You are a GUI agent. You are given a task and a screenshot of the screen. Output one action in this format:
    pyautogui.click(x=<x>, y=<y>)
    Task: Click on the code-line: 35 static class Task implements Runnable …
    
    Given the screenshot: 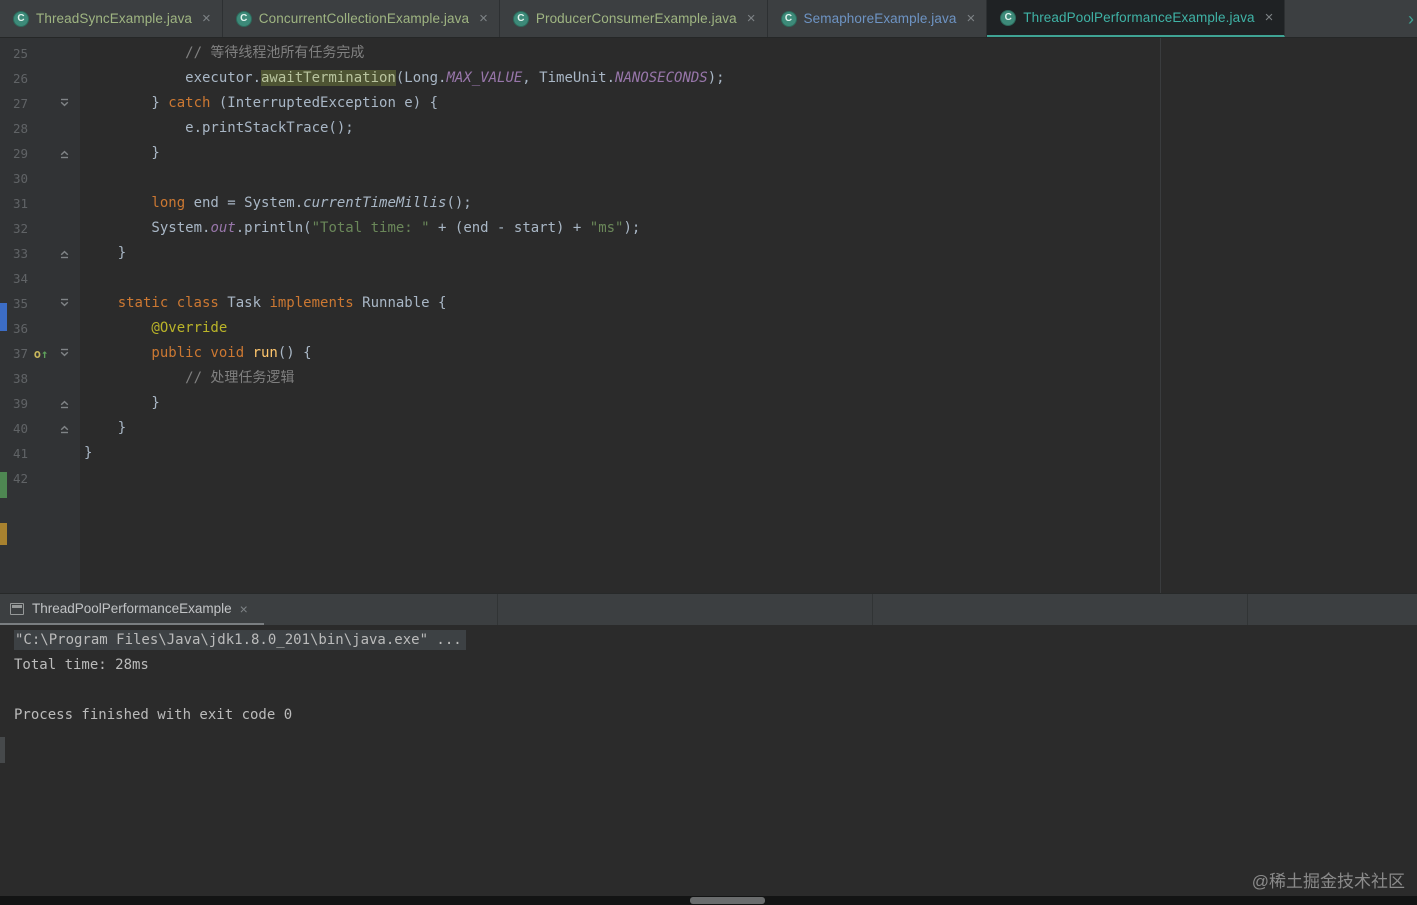 What is the action you would take?
    pyautogui.click(x=708, y=303)
    